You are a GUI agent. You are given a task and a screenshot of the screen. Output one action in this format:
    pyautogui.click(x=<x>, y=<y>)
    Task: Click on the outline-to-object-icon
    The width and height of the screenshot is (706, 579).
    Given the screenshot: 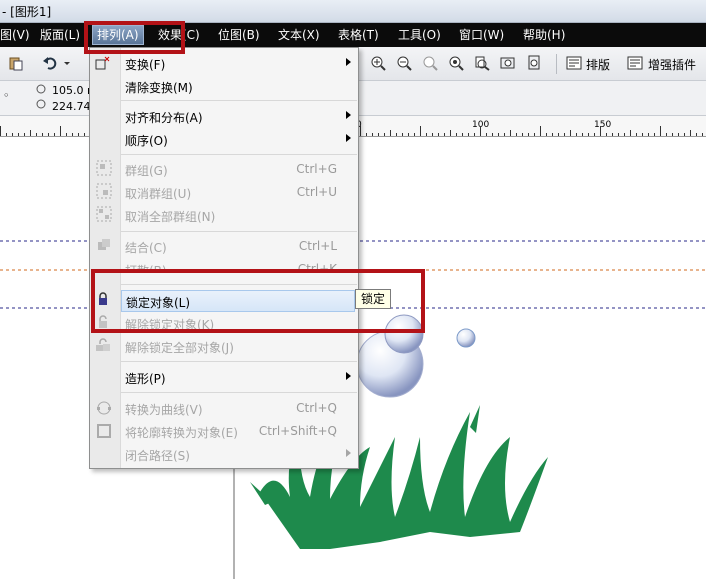 What is the action you would take?
    pyautogui.click(x=104, y=431)
    